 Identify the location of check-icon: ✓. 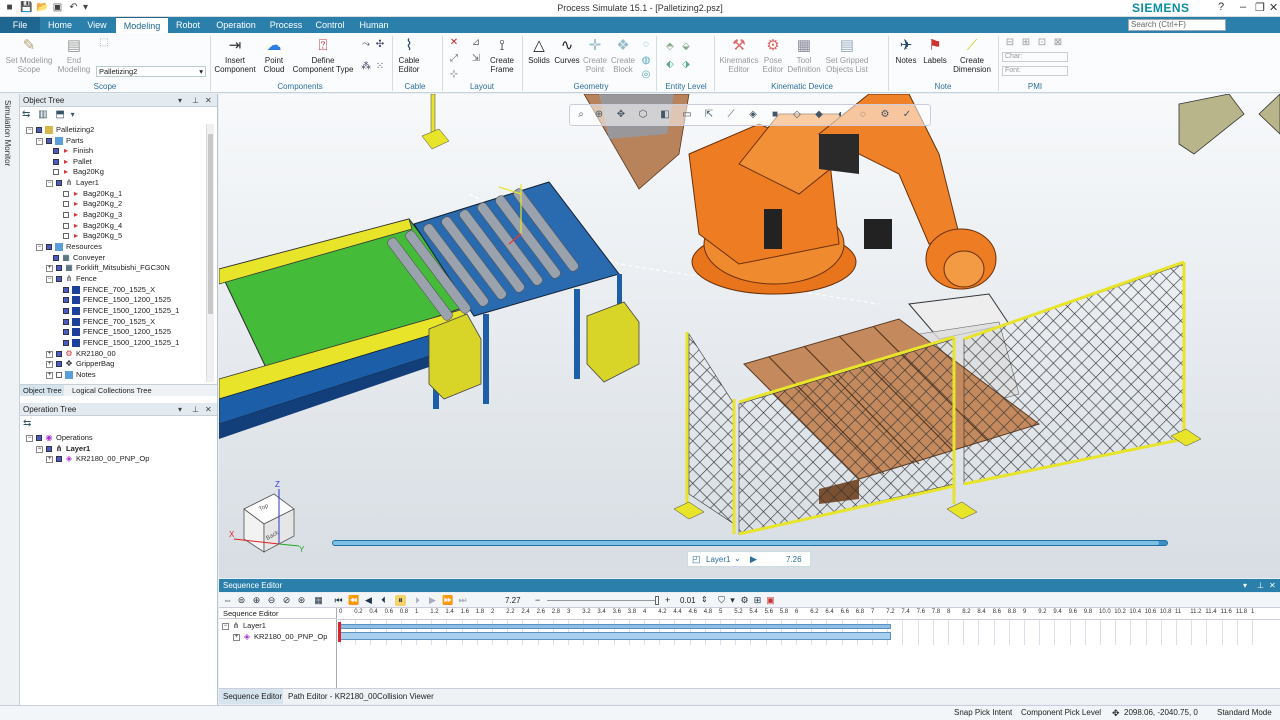
(907, 115).